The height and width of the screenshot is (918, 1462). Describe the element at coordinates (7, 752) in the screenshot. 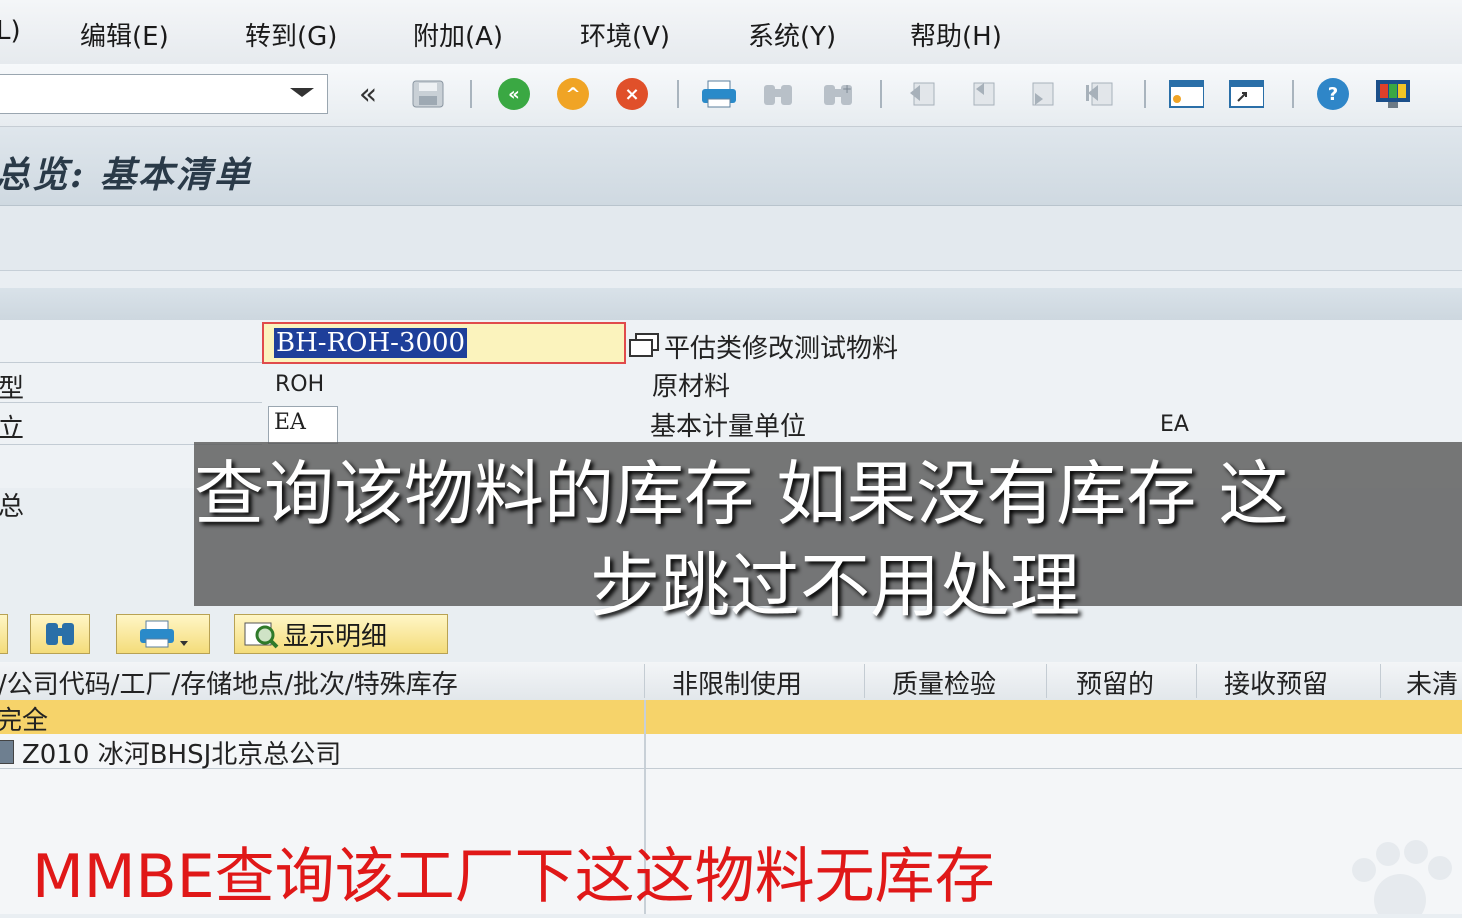

I see `company-node-icon` at that location.